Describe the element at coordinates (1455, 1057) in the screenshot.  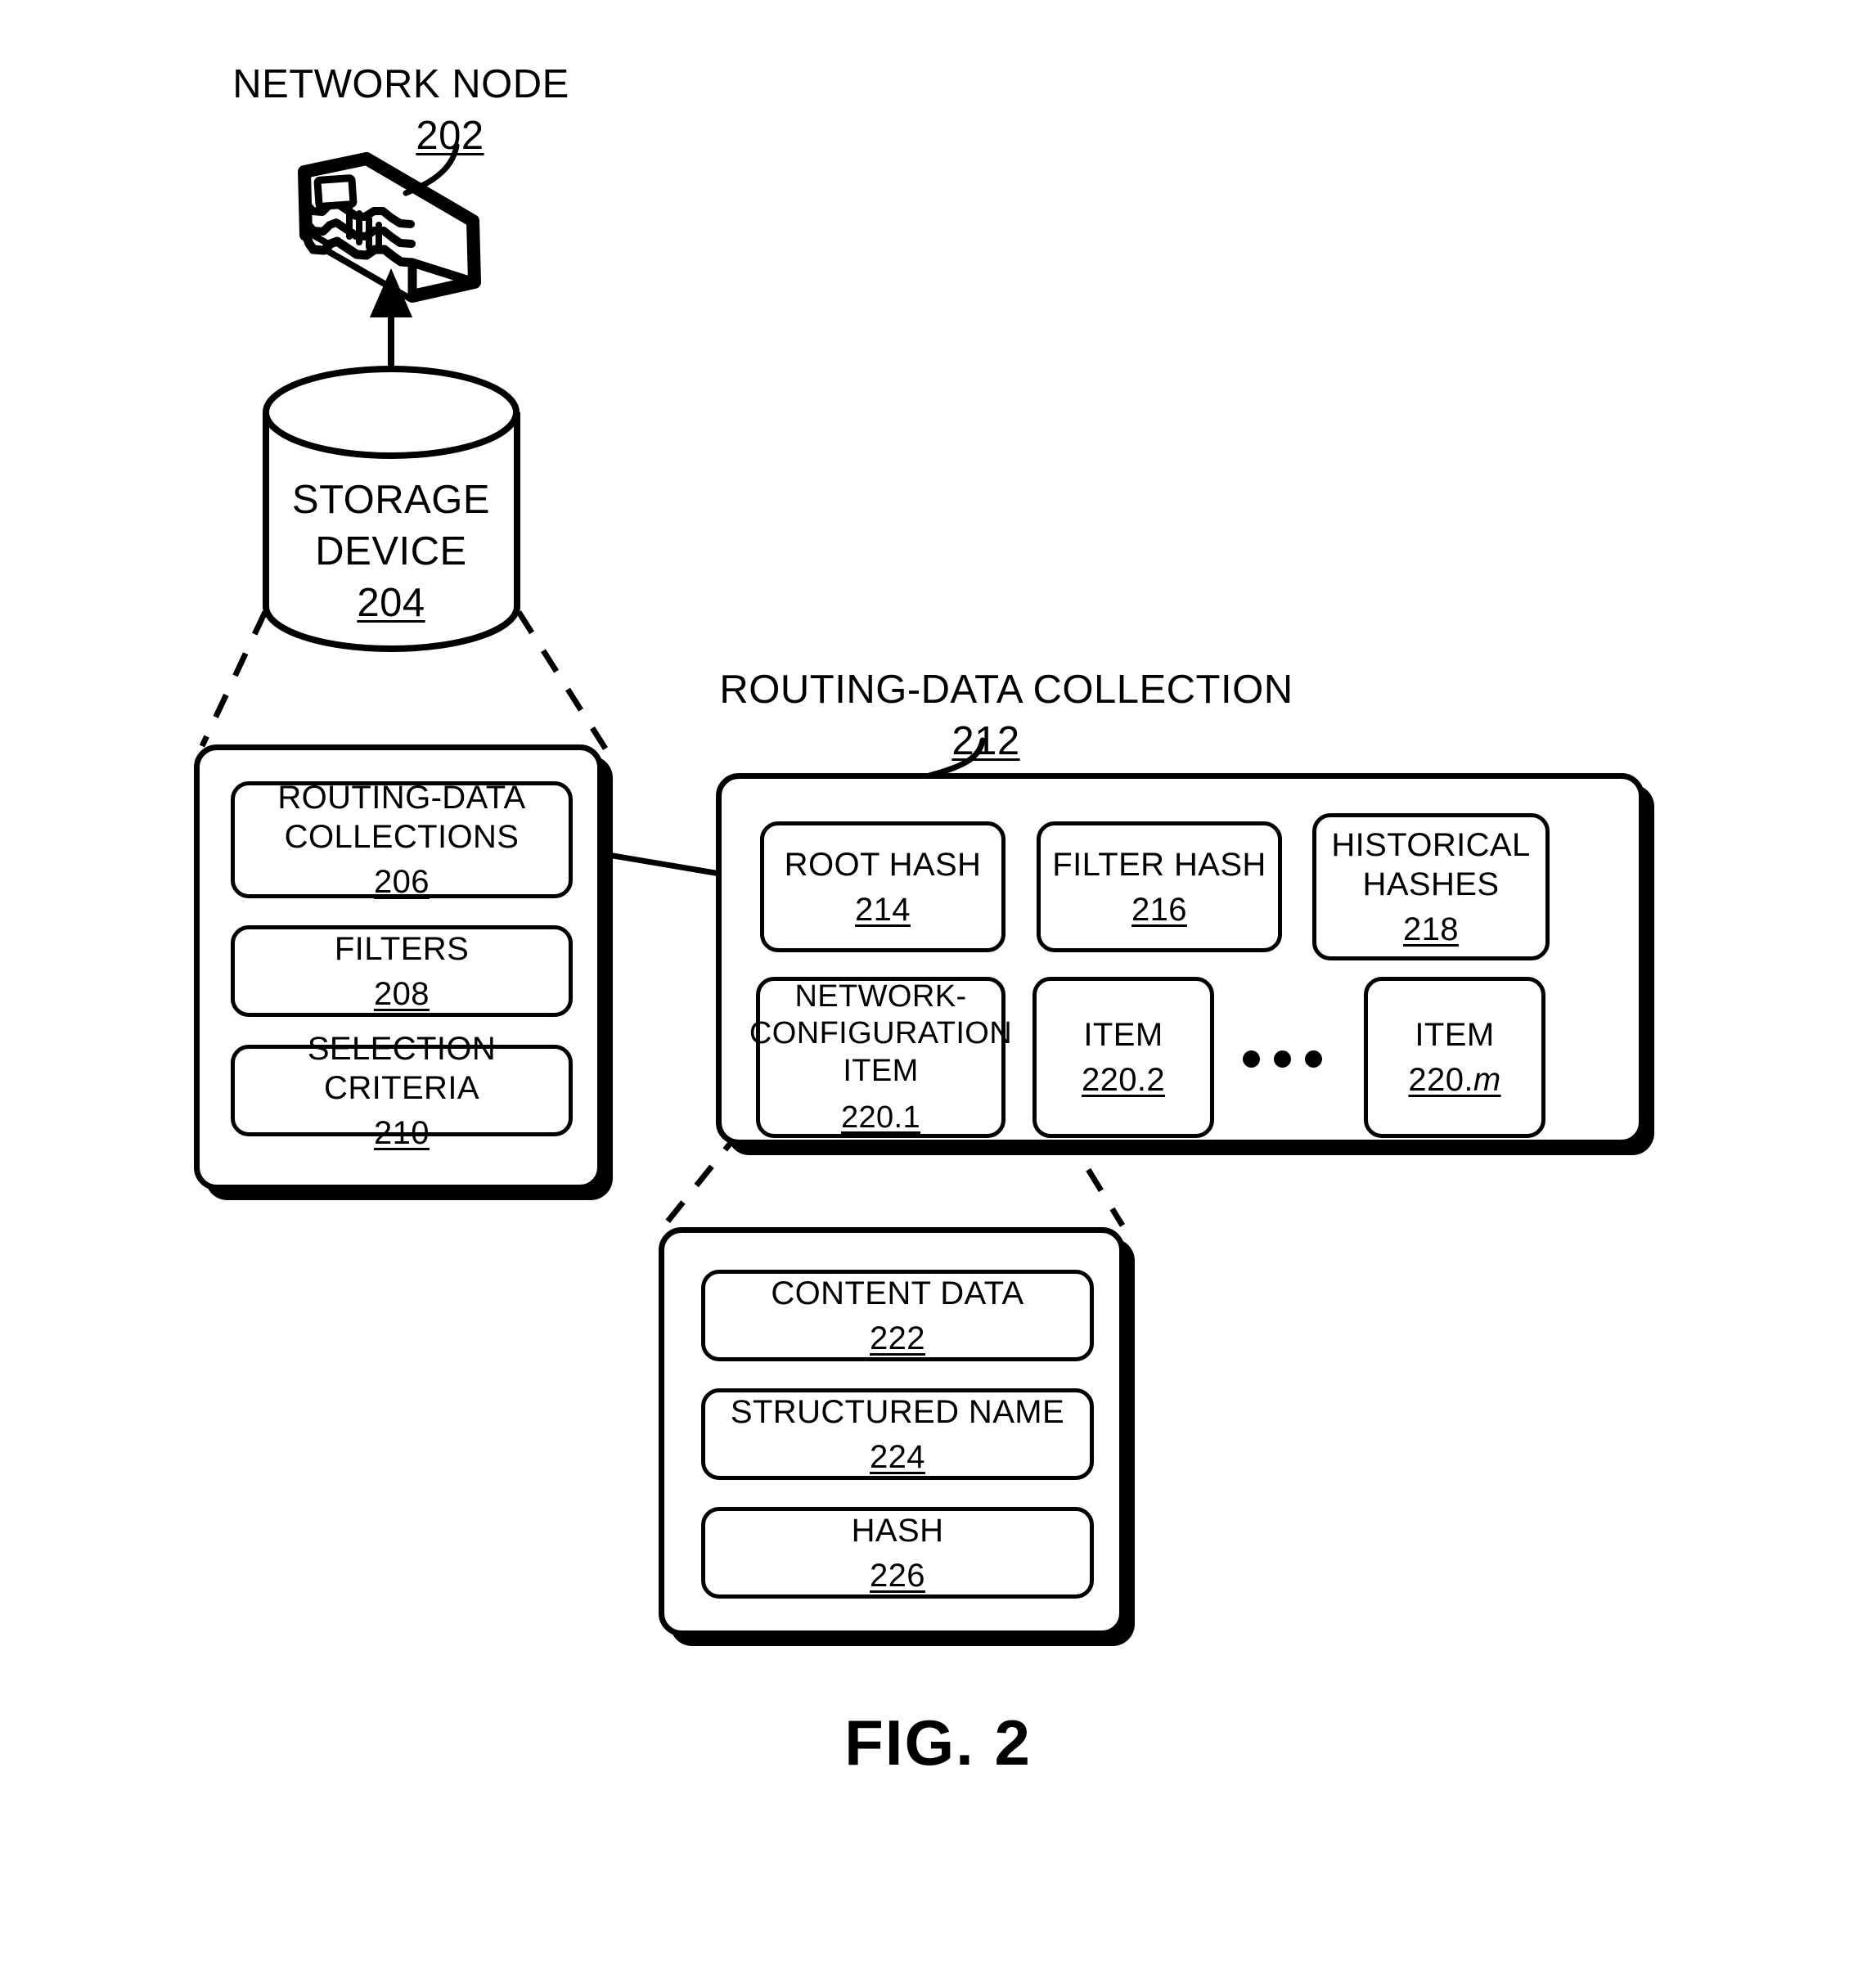
I see `cell-item-220-m: ITEM 220.m` at that location.